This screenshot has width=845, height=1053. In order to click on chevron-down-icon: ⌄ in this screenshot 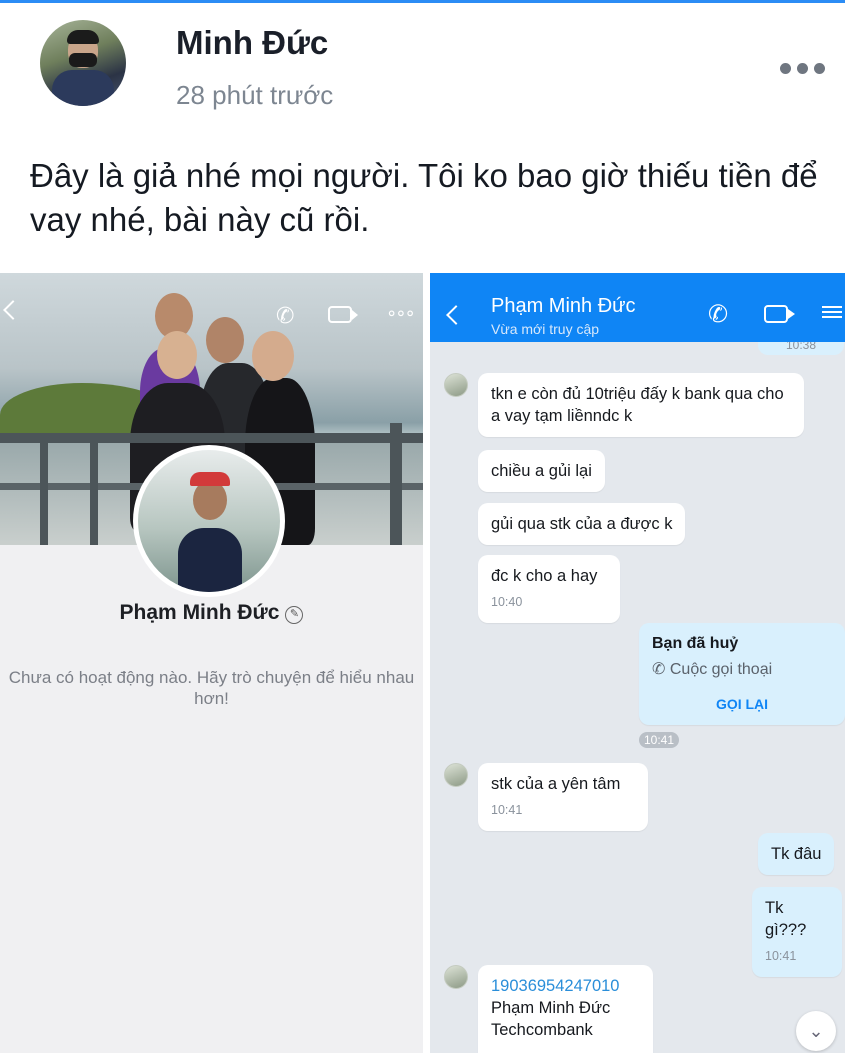, I will do `click(816, 1031)`.